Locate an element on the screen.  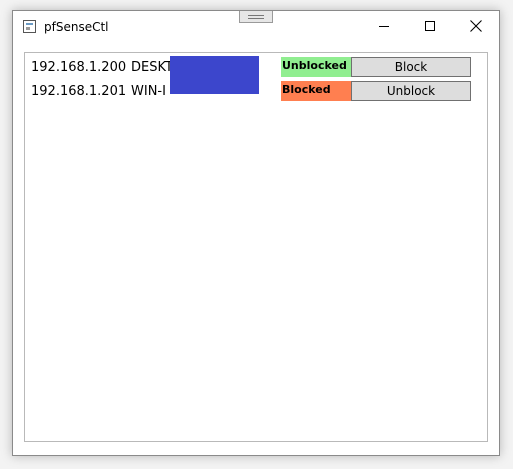
hostname: WIN-I is located at coordinates (148, 91).